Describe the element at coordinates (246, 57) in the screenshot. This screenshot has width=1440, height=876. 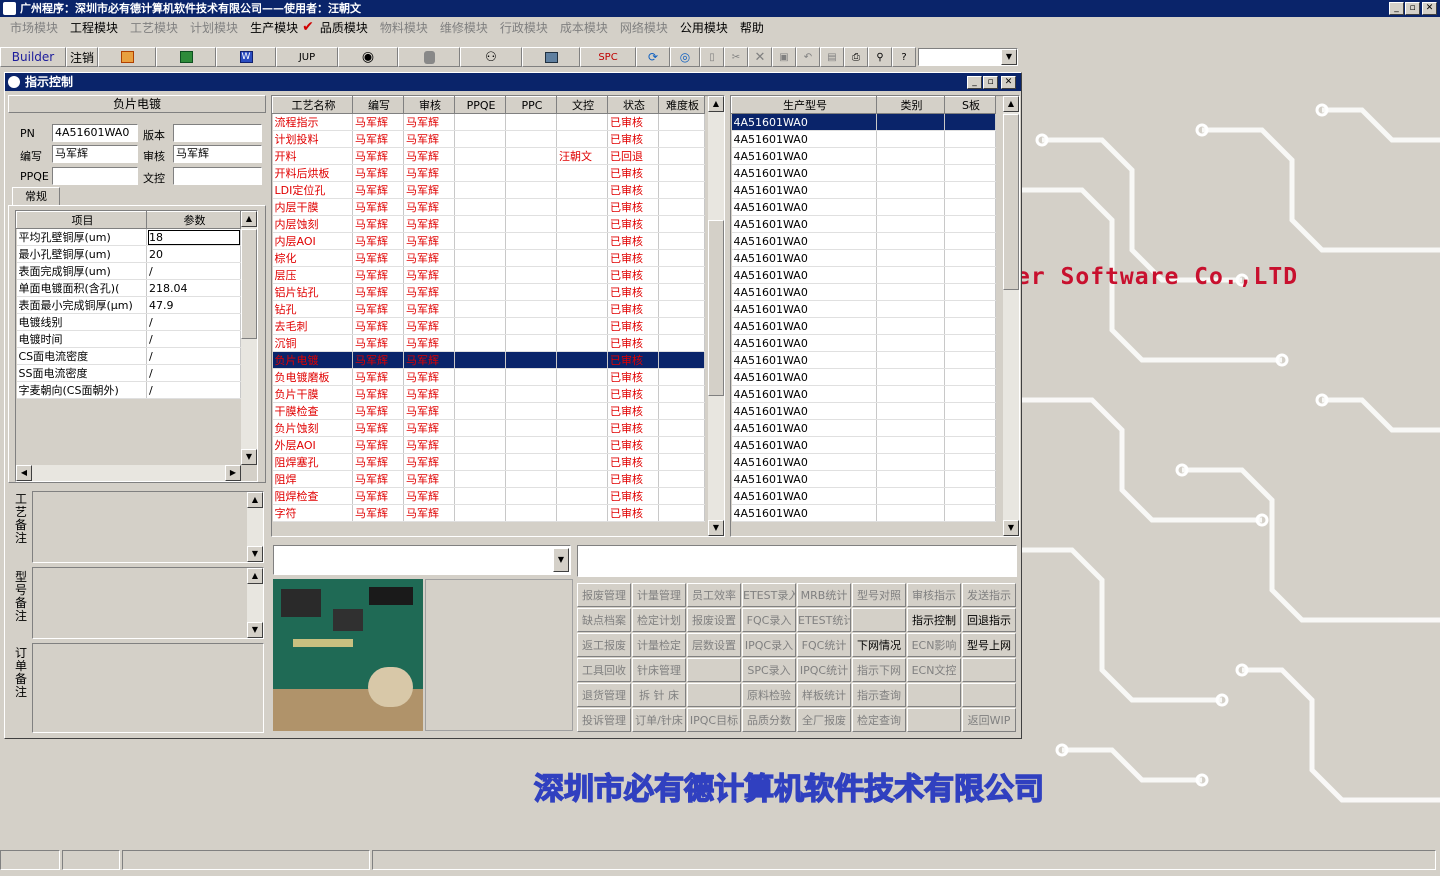
I see `word-icon: W` at that location.